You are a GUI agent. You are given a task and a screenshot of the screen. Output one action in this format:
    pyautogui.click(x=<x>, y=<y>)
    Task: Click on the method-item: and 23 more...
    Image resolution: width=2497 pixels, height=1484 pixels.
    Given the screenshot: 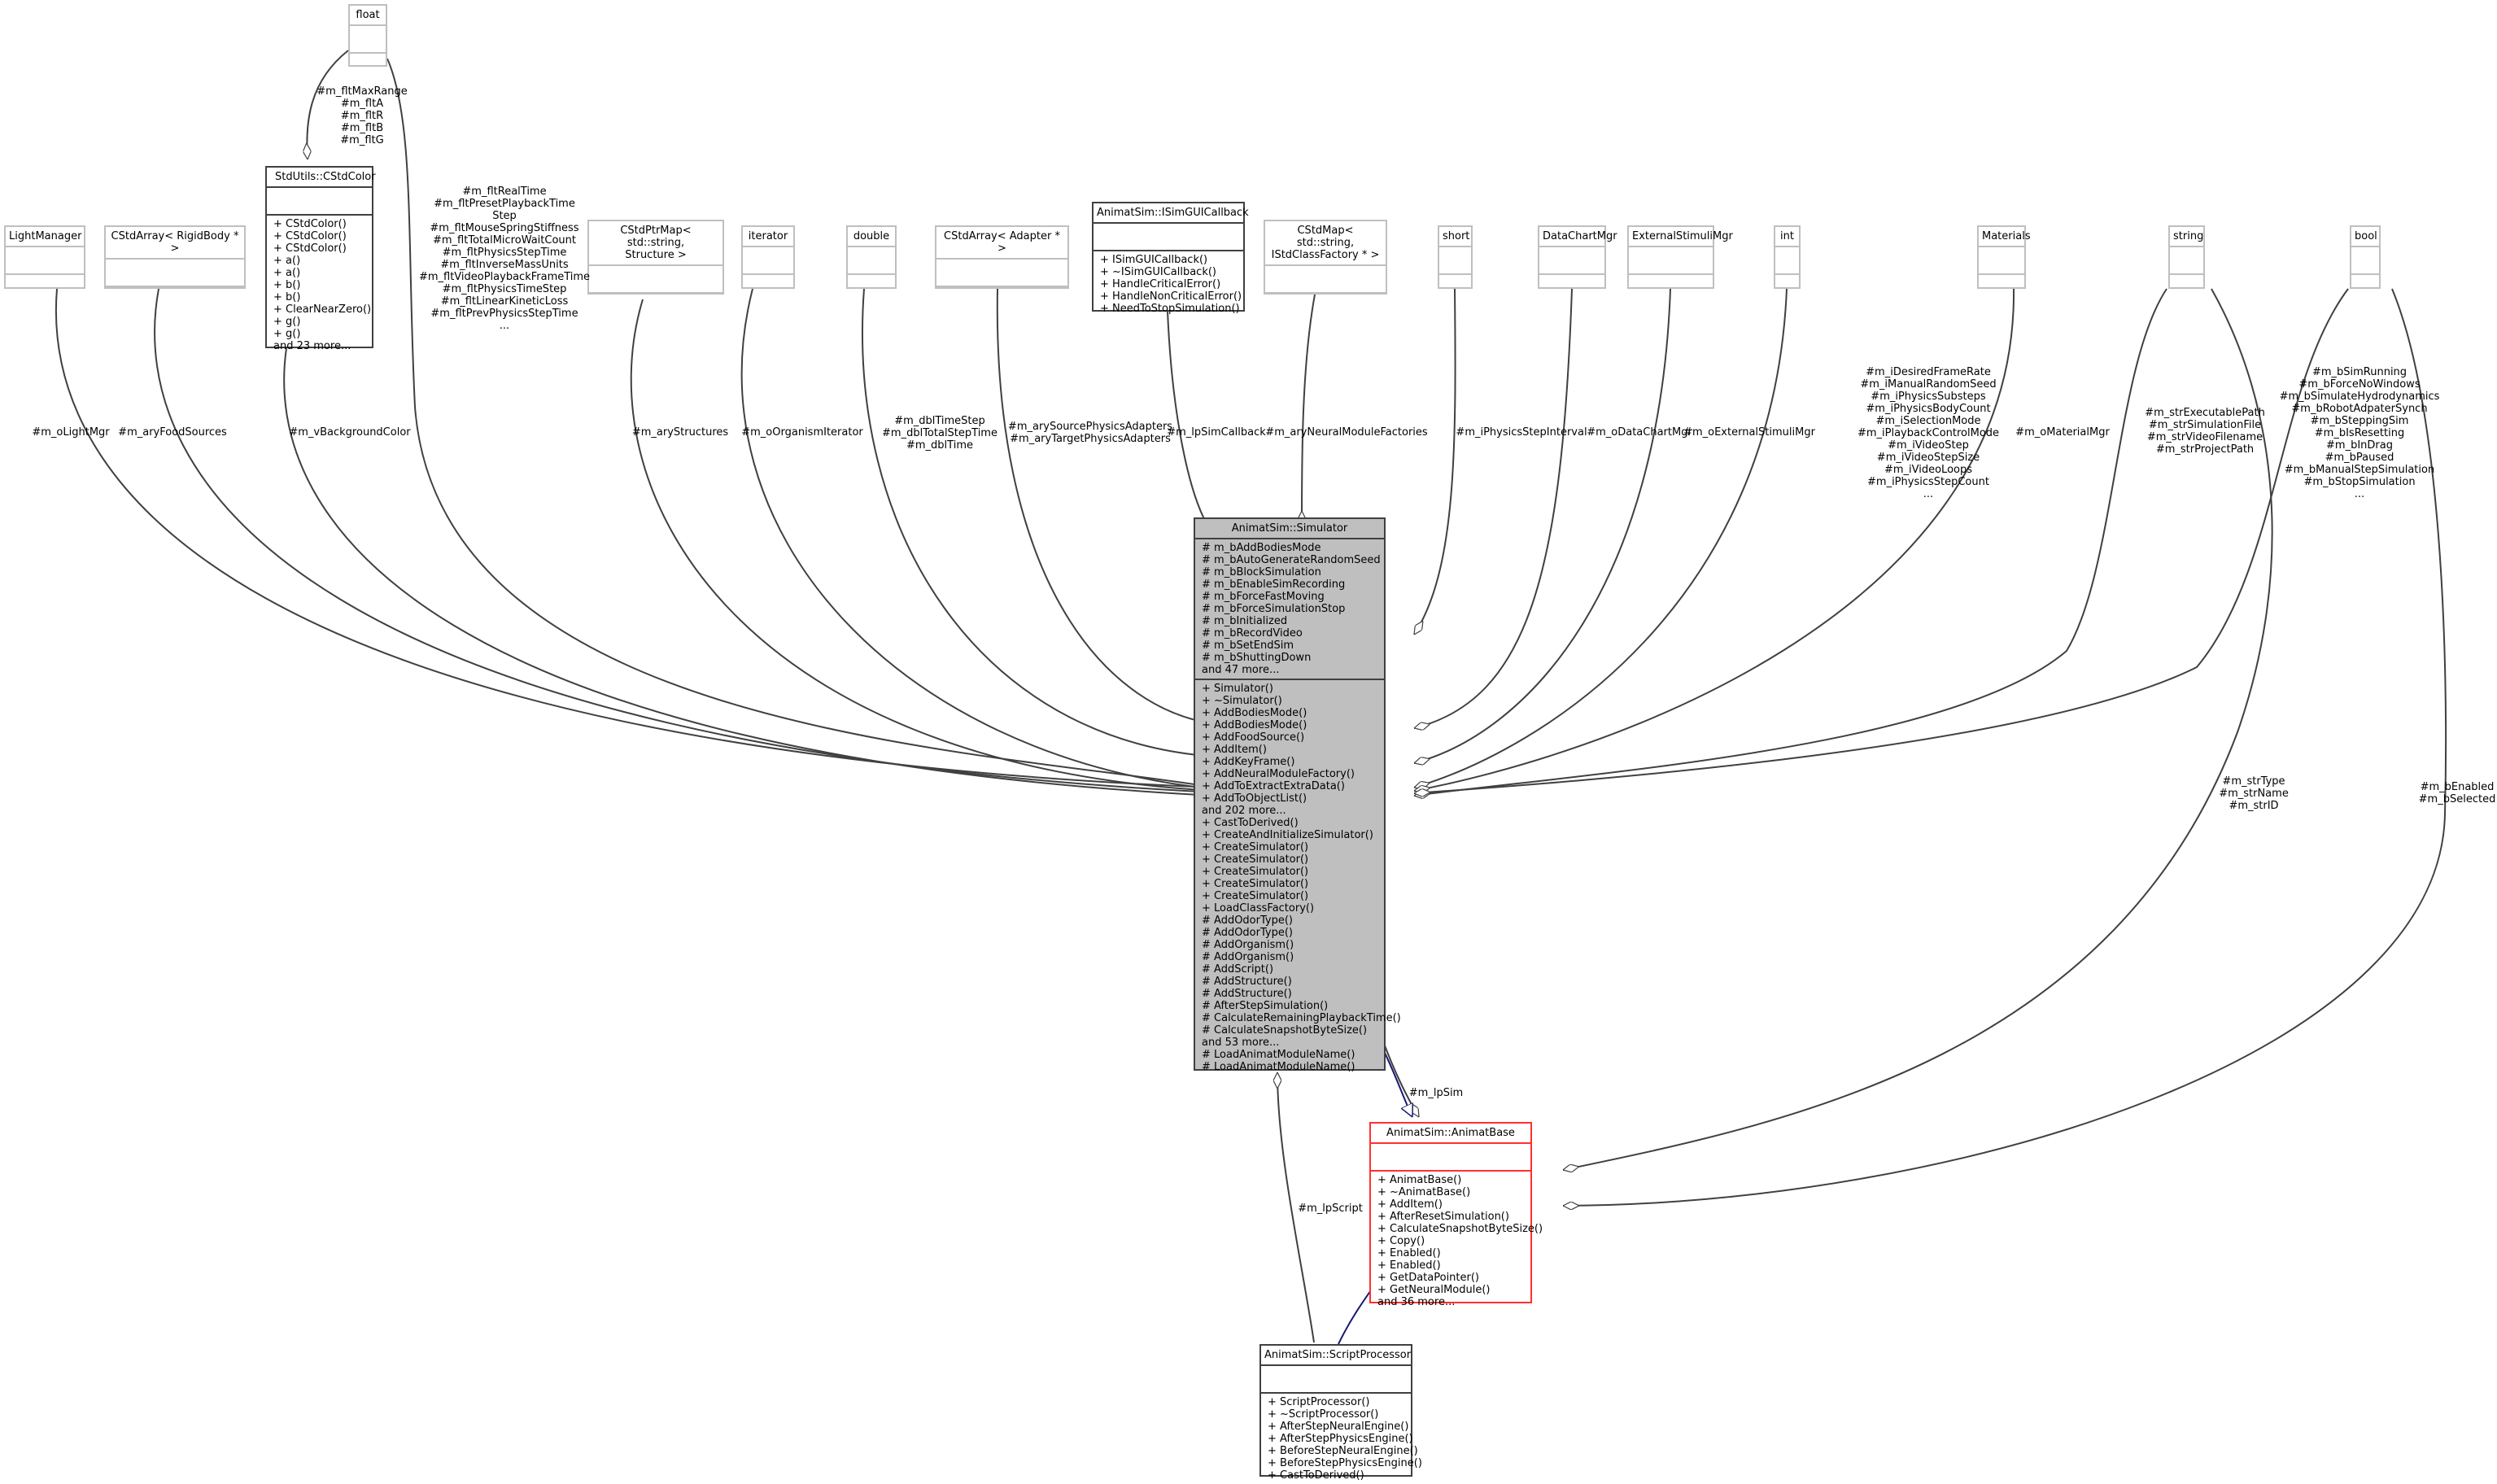 What is the action you would take?
    pyautogui.click(x=319, y=346)
    